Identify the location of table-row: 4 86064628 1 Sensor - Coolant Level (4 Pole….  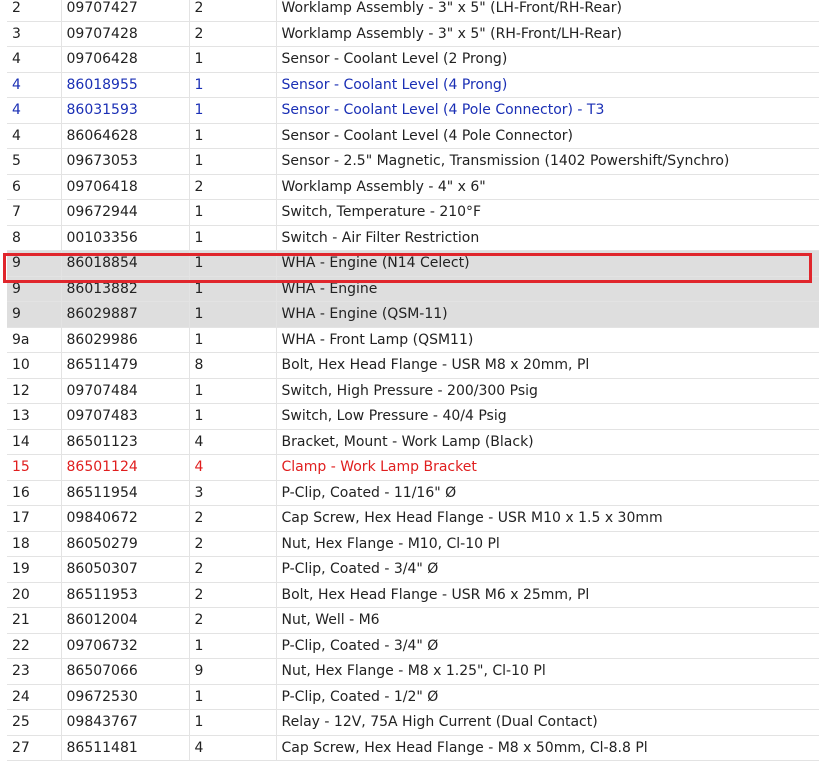
(413, 136).